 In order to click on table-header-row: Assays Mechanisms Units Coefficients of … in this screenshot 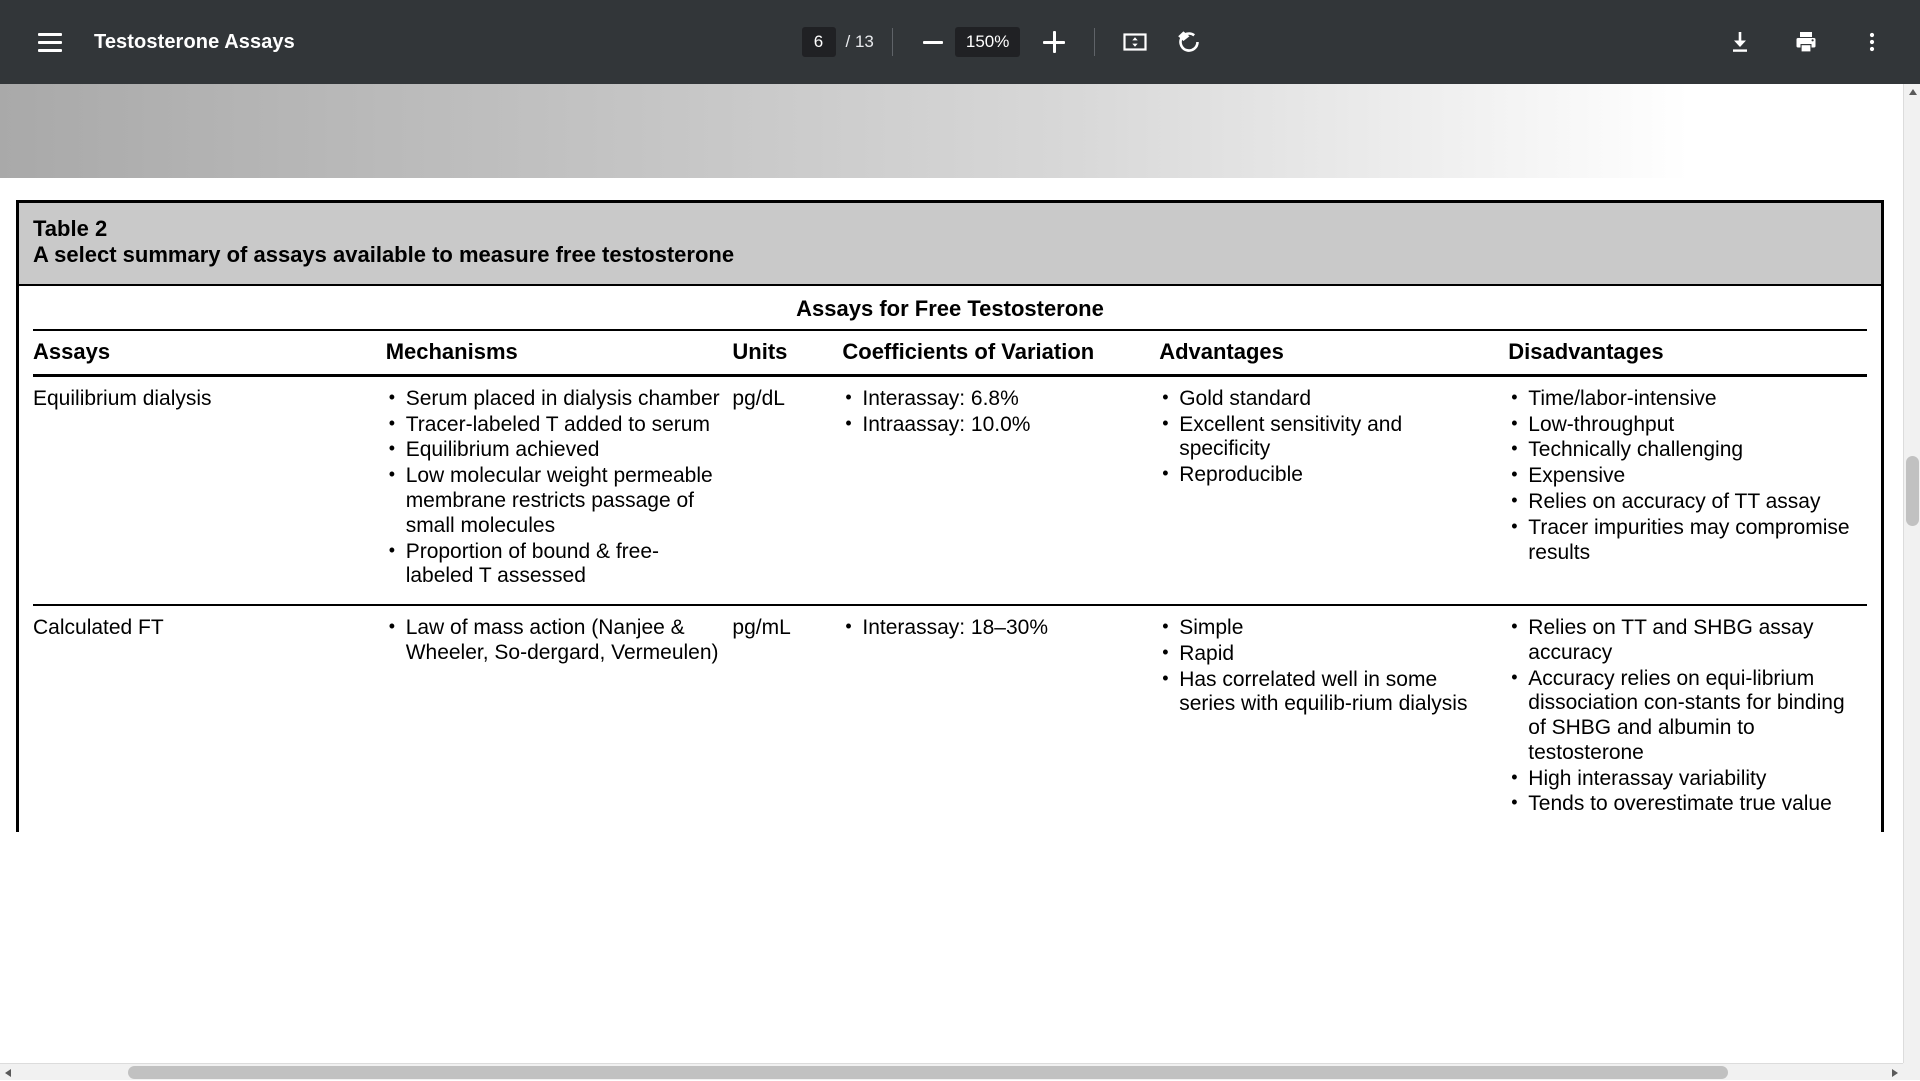, I will do `click(950, 353)`.